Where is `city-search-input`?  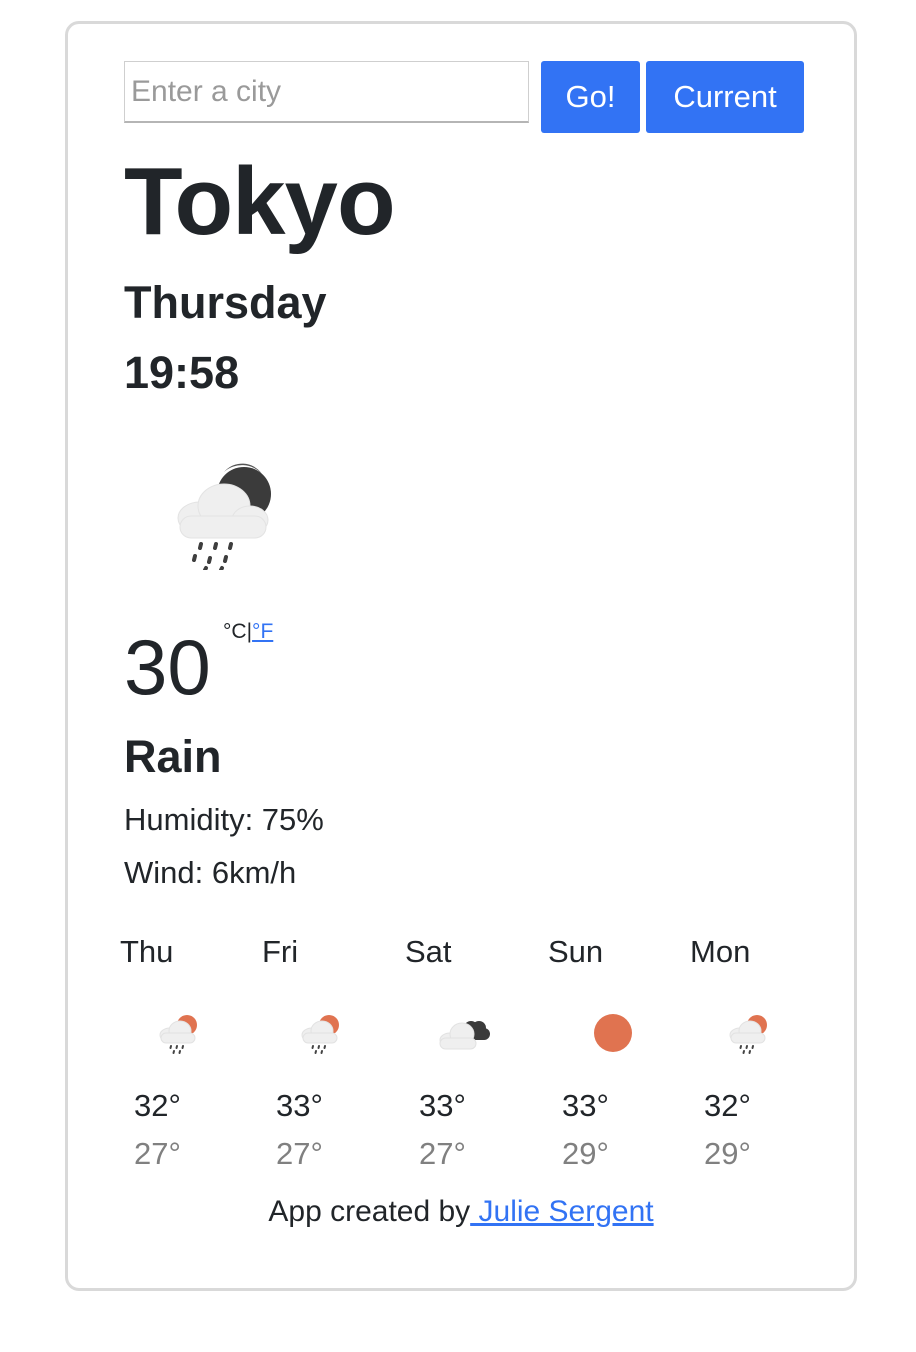
city-search-input is located at coordinates (326, 92).